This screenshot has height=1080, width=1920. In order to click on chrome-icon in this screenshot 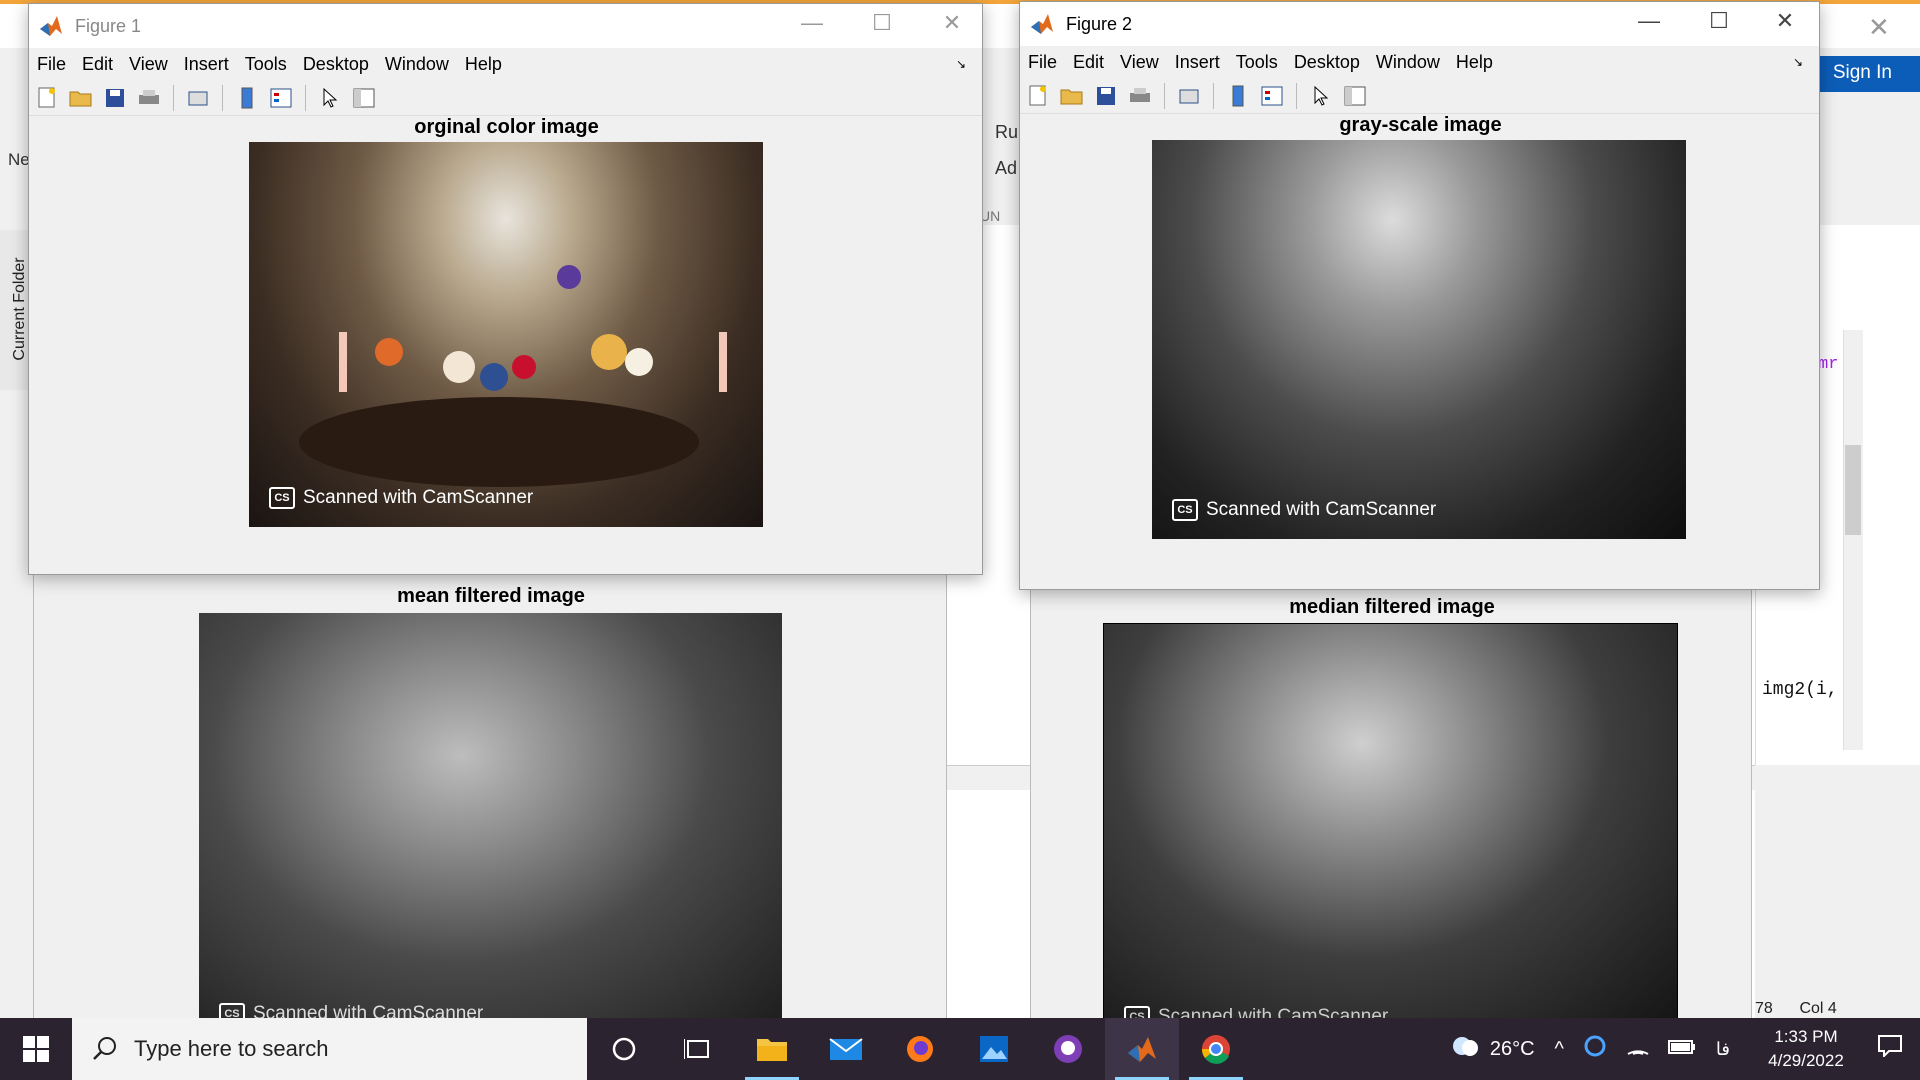, I will do `click(1216, 1049)`.